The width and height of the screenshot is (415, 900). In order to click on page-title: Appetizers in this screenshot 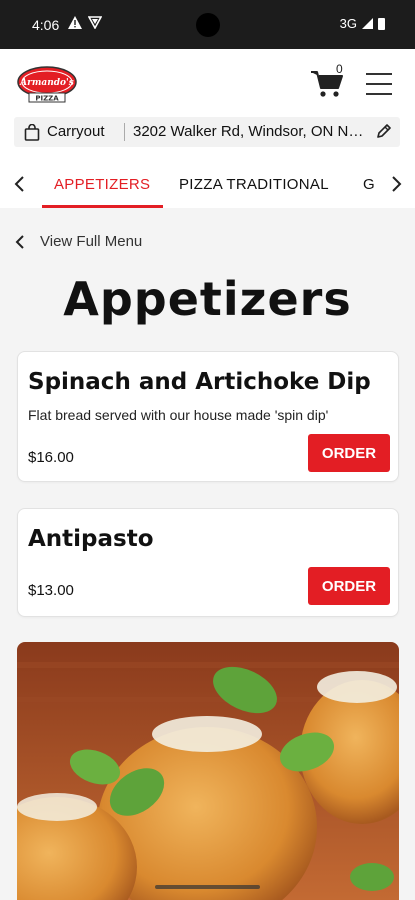, I will do `click(207, 299)`.